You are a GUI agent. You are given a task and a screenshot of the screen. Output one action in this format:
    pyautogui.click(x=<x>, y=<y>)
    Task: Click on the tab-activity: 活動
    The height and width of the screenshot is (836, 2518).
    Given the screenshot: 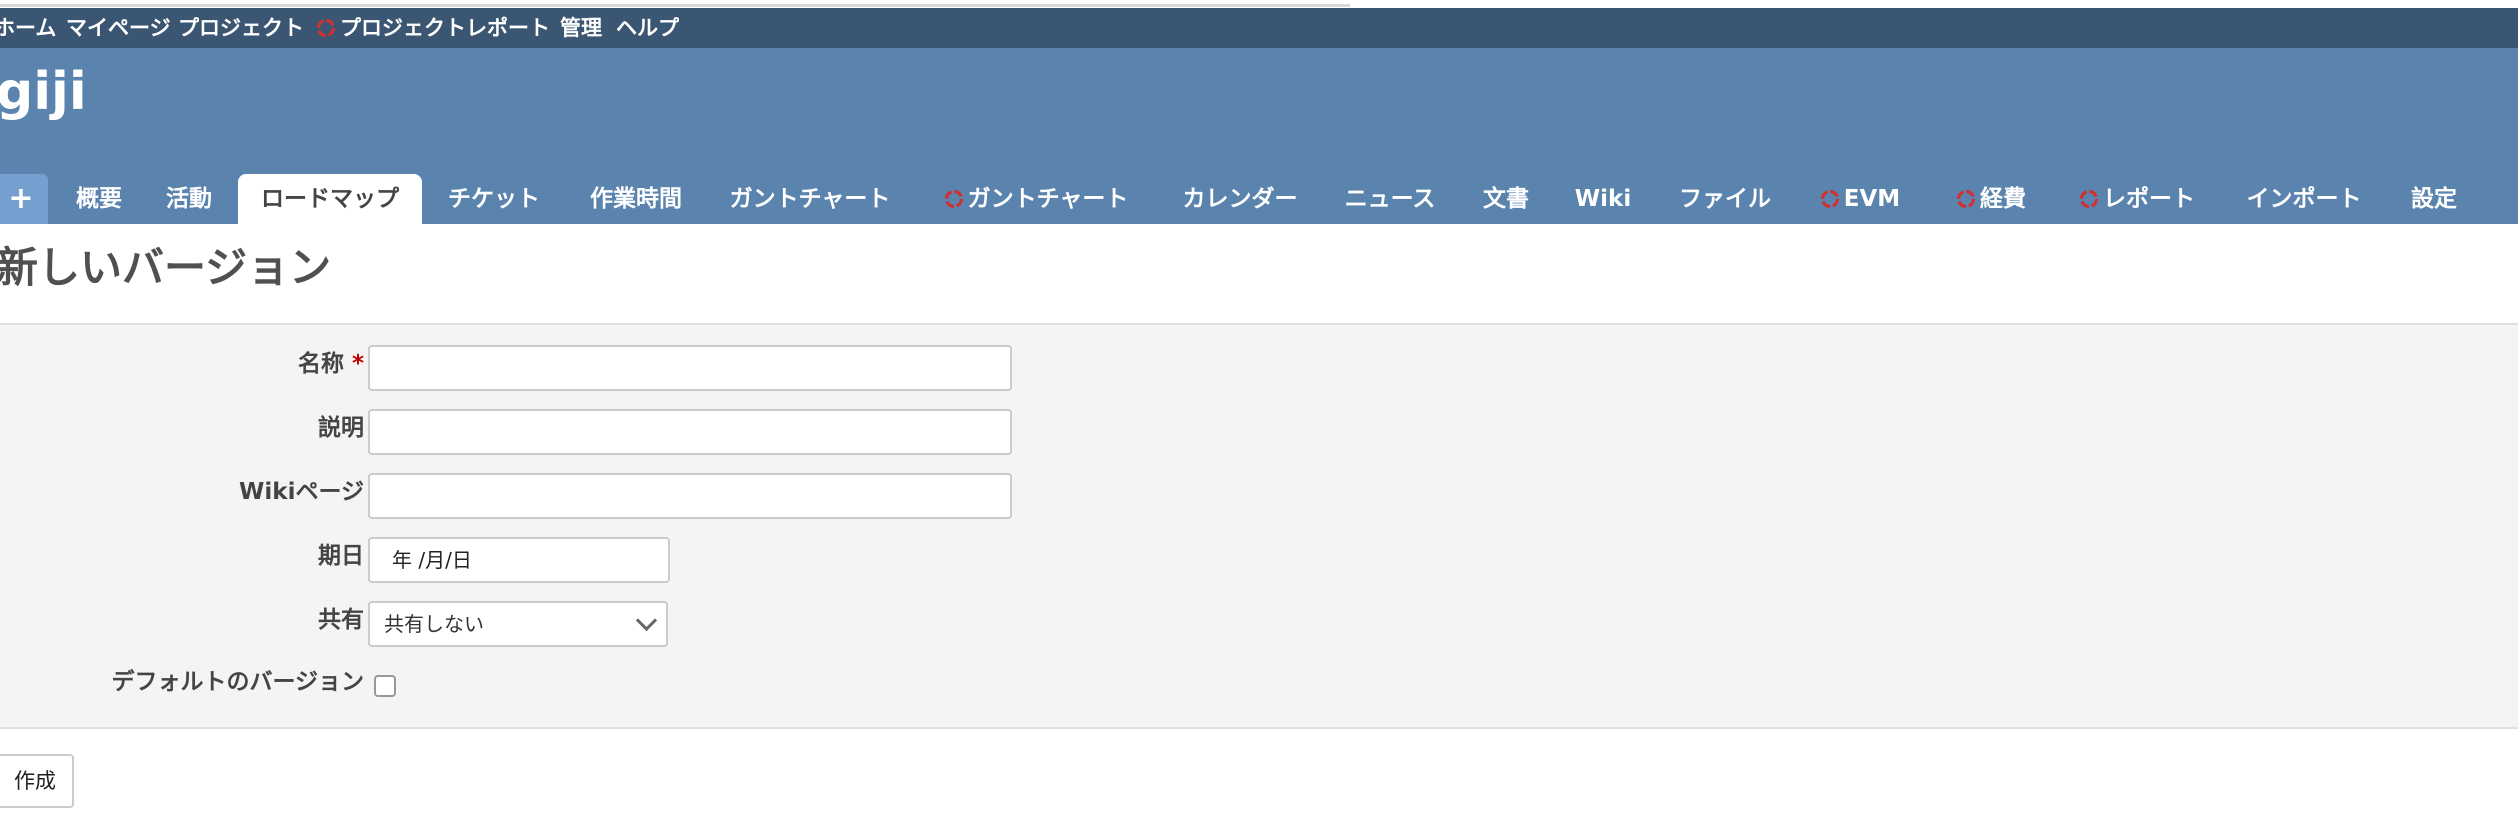 What is the action you would take?
    pyautogui.click(x=189, y=199)
    